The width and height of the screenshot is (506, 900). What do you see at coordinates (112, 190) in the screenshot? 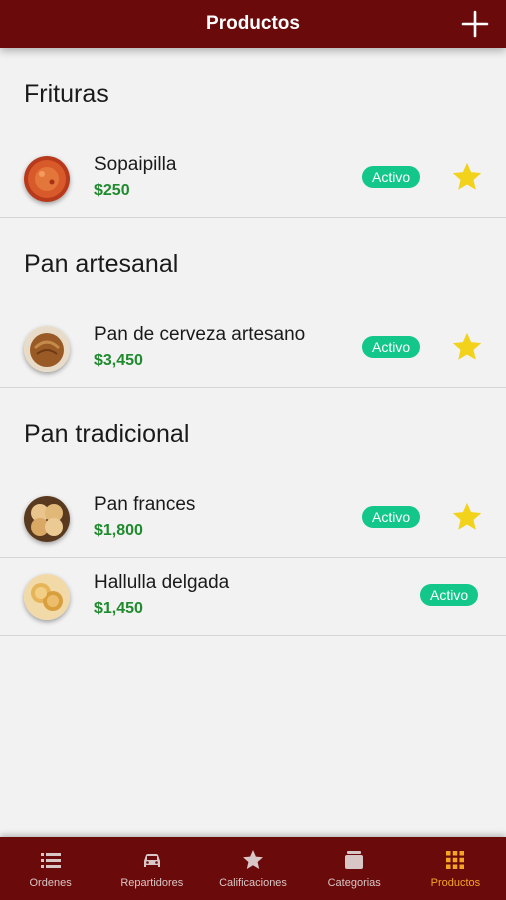
I see `product-price: $250` at bounding box center [112, 190].